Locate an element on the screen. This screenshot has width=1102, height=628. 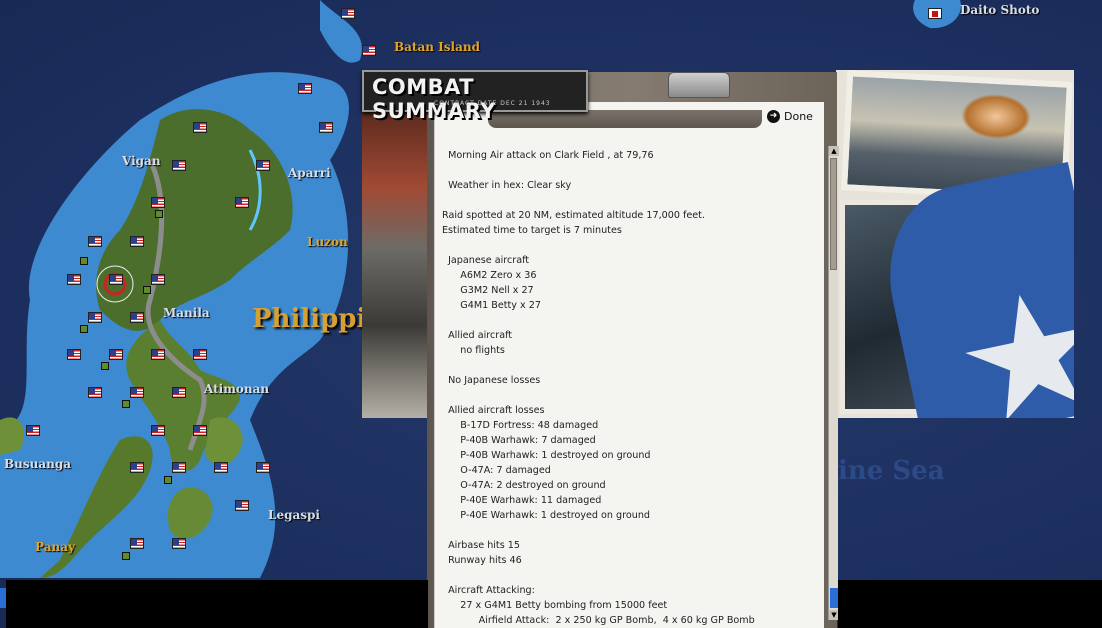
report-line: Airbase hits 15 is located at coordinates (481, 545).